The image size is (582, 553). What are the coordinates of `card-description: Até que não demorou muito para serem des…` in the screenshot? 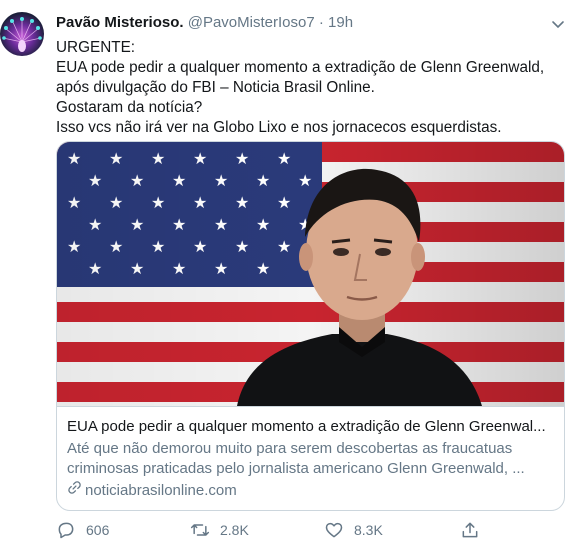 It's located at (310, 459).